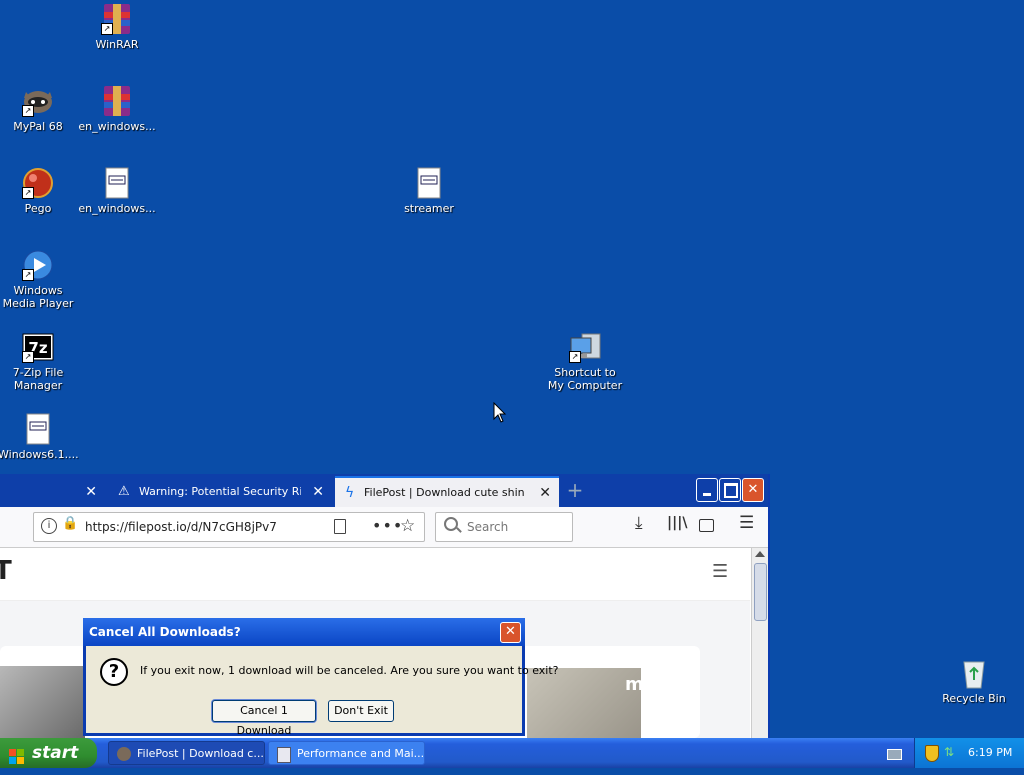 The image size is (1024, 775). What do you see at coordinates (42, 702) in the screenshot?
I see `preview-image-left` at bounding box center [42, 702].